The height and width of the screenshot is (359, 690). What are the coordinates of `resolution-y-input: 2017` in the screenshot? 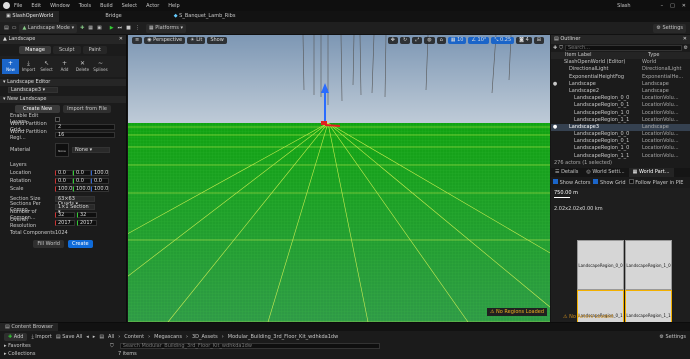 It's located at (87, 223).